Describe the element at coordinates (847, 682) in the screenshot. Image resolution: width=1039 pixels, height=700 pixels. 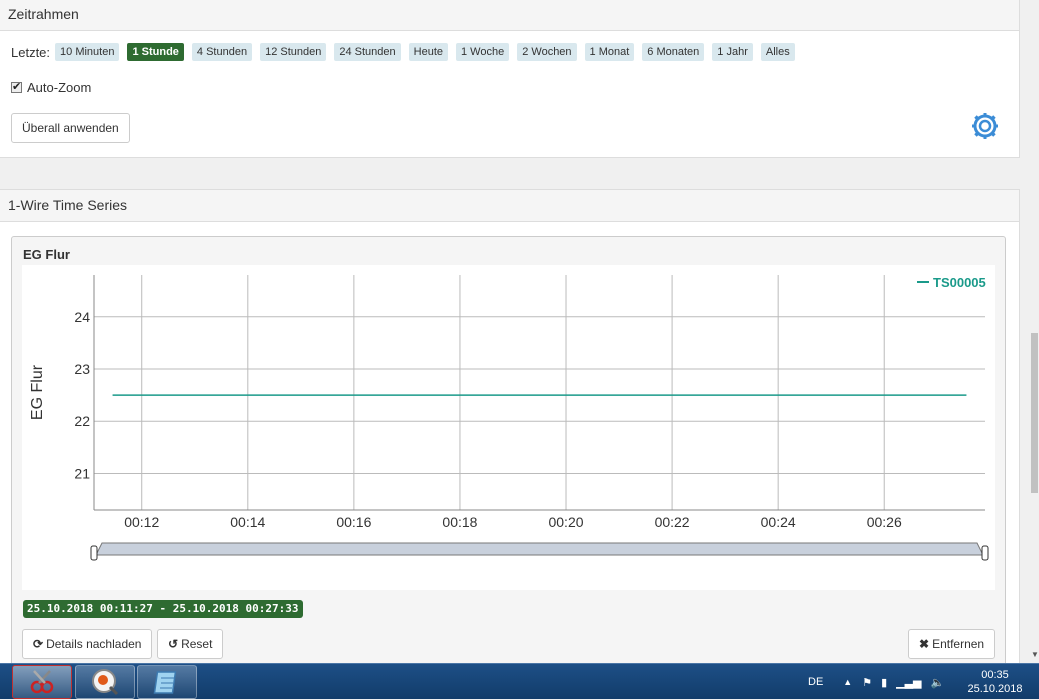
I see `show-hidden-icons-icon: ▲` at that location.